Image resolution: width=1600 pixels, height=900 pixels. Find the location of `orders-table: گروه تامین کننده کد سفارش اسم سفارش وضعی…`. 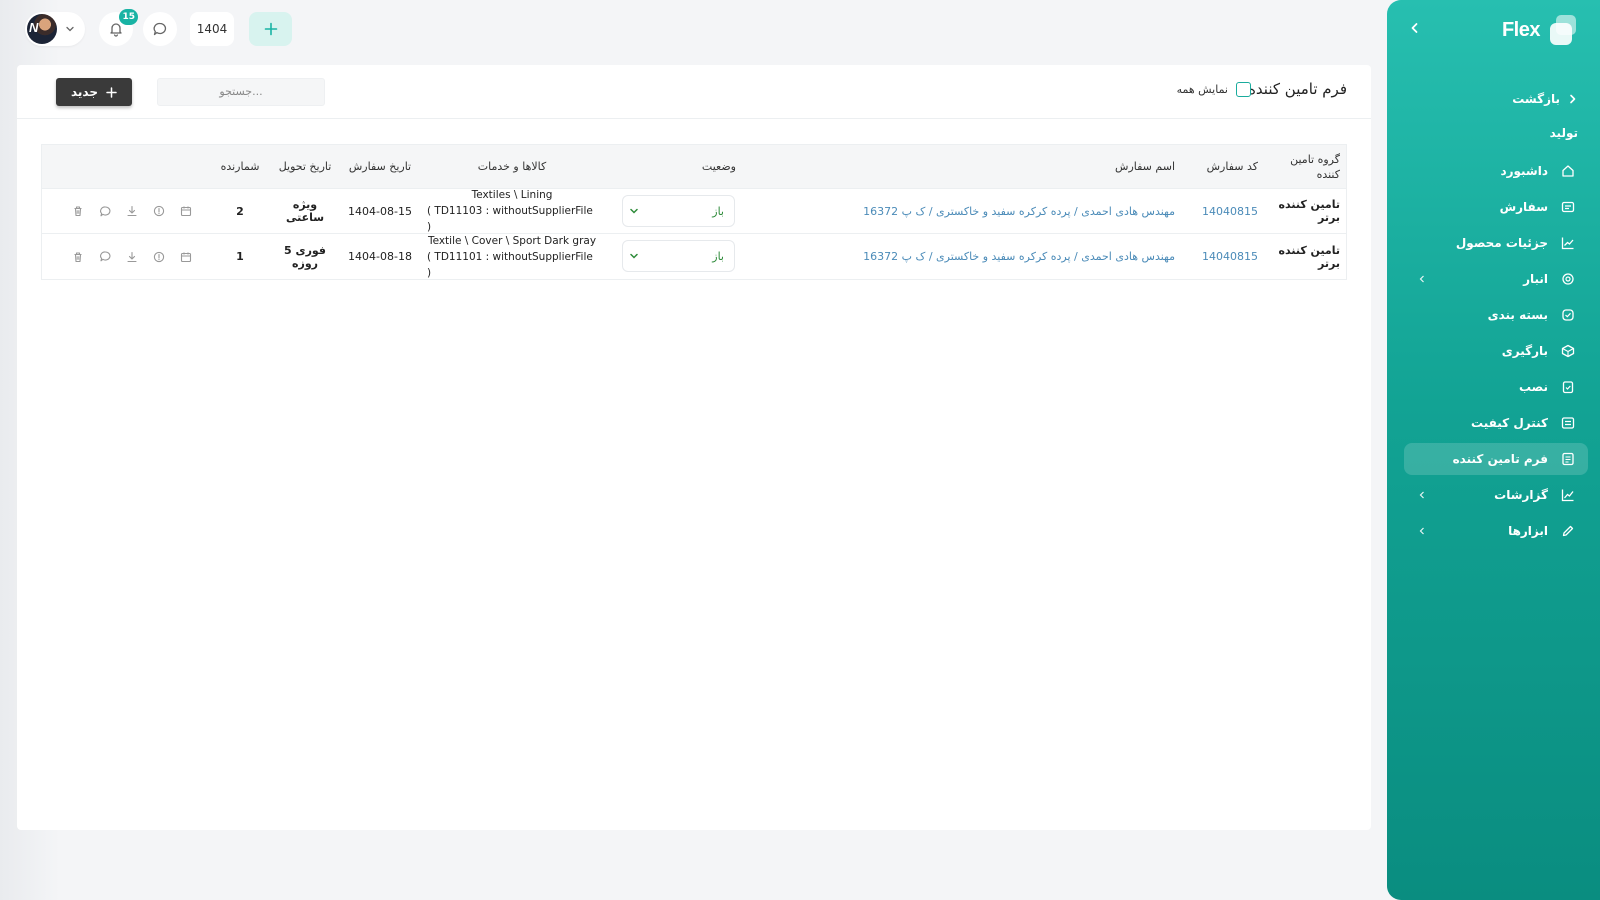

orders-table: گروه تامین کننده کد سفارش اسم سفارش وضعی… is located at coordinates (694, 212).